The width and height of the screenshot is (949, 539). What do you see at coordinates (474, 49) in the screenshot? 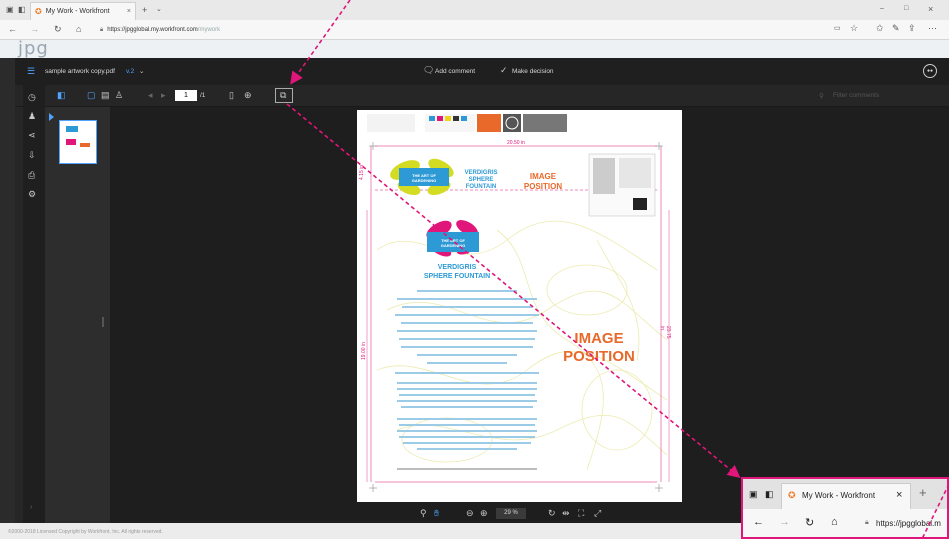
I see `workfront-header-strip` at bounding box center [474, 49].